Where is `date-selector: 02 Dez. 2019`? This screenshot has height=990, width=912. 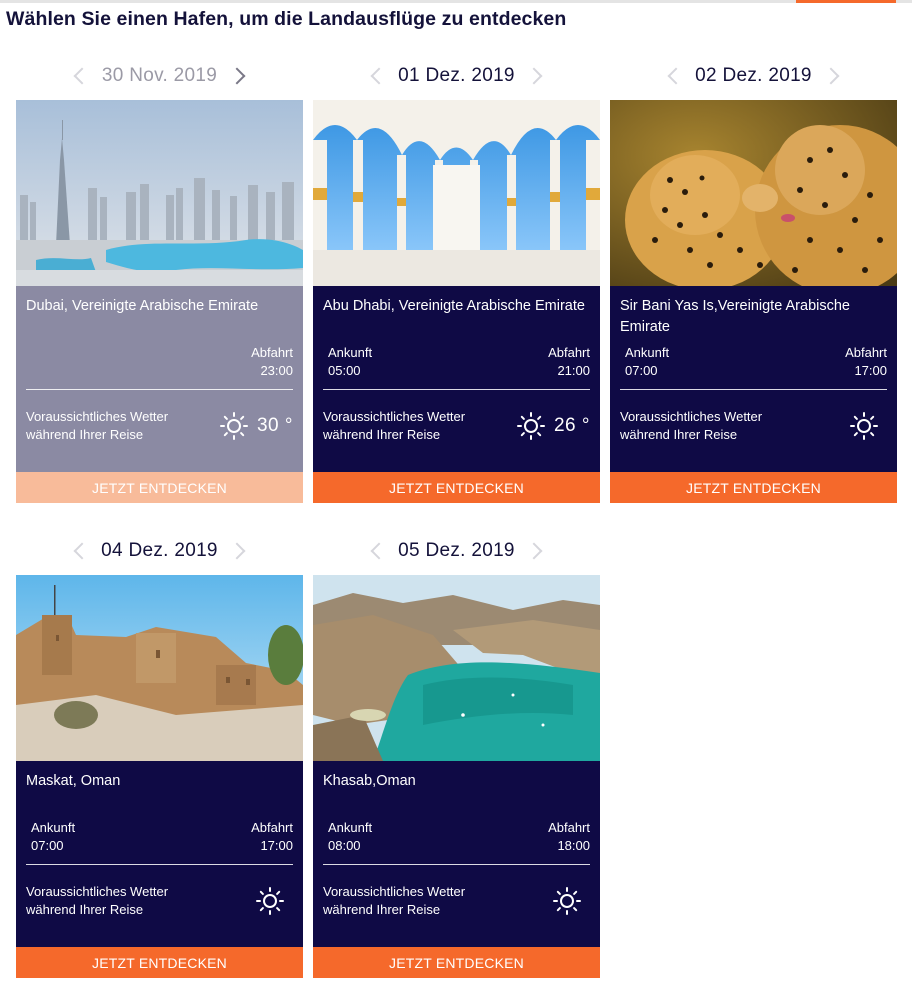
date-selector: 02 Dez. 2019 is located at coordinates (753, 76).